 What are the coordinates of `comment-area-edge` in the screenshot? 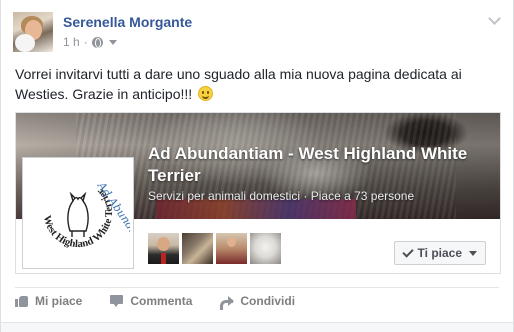 It's located at (257, 327).